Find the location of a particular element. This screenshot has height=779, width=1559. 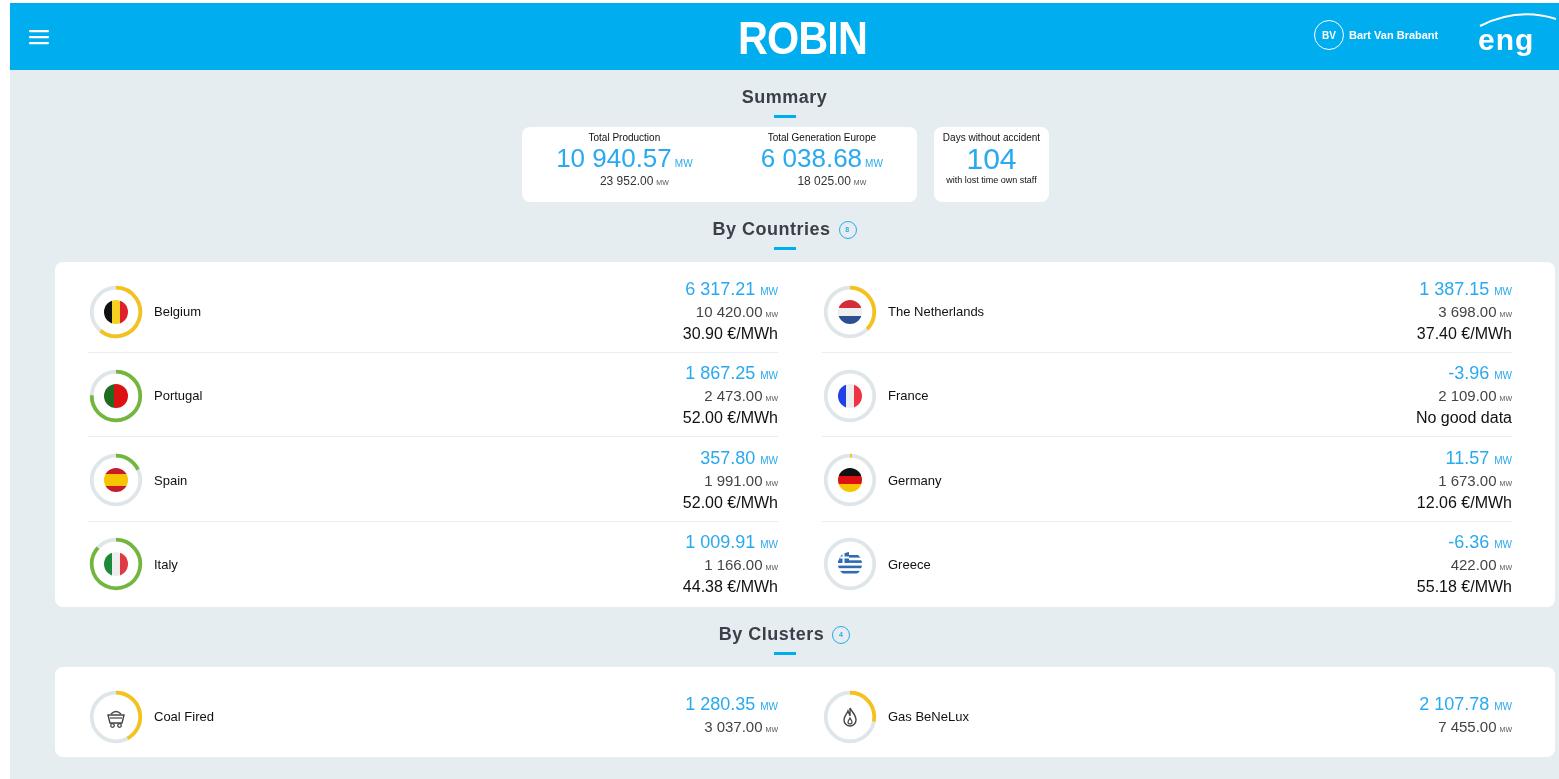

country-name: Italy is located at coordinates (166, 564).